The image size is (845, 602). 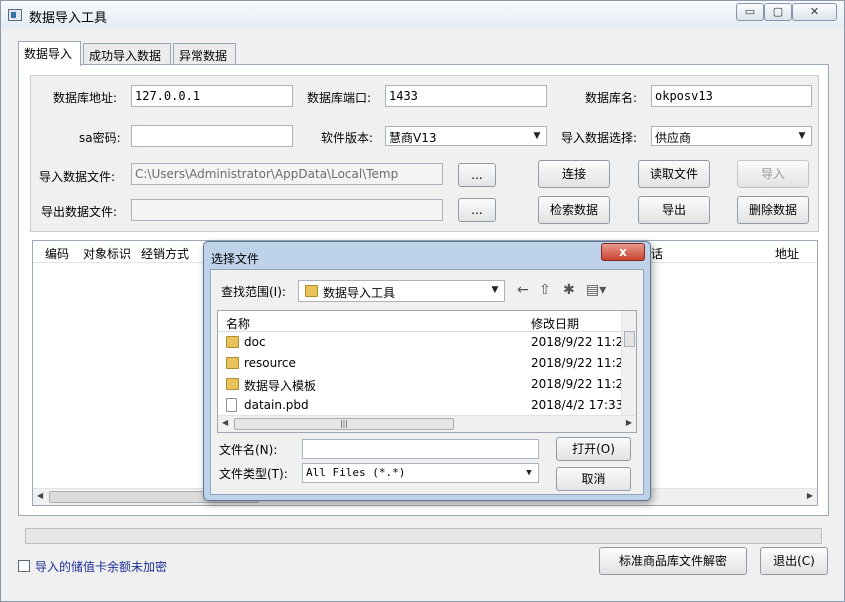 I want to click on import-select-value: 供应商, so click(x=673, y=138).